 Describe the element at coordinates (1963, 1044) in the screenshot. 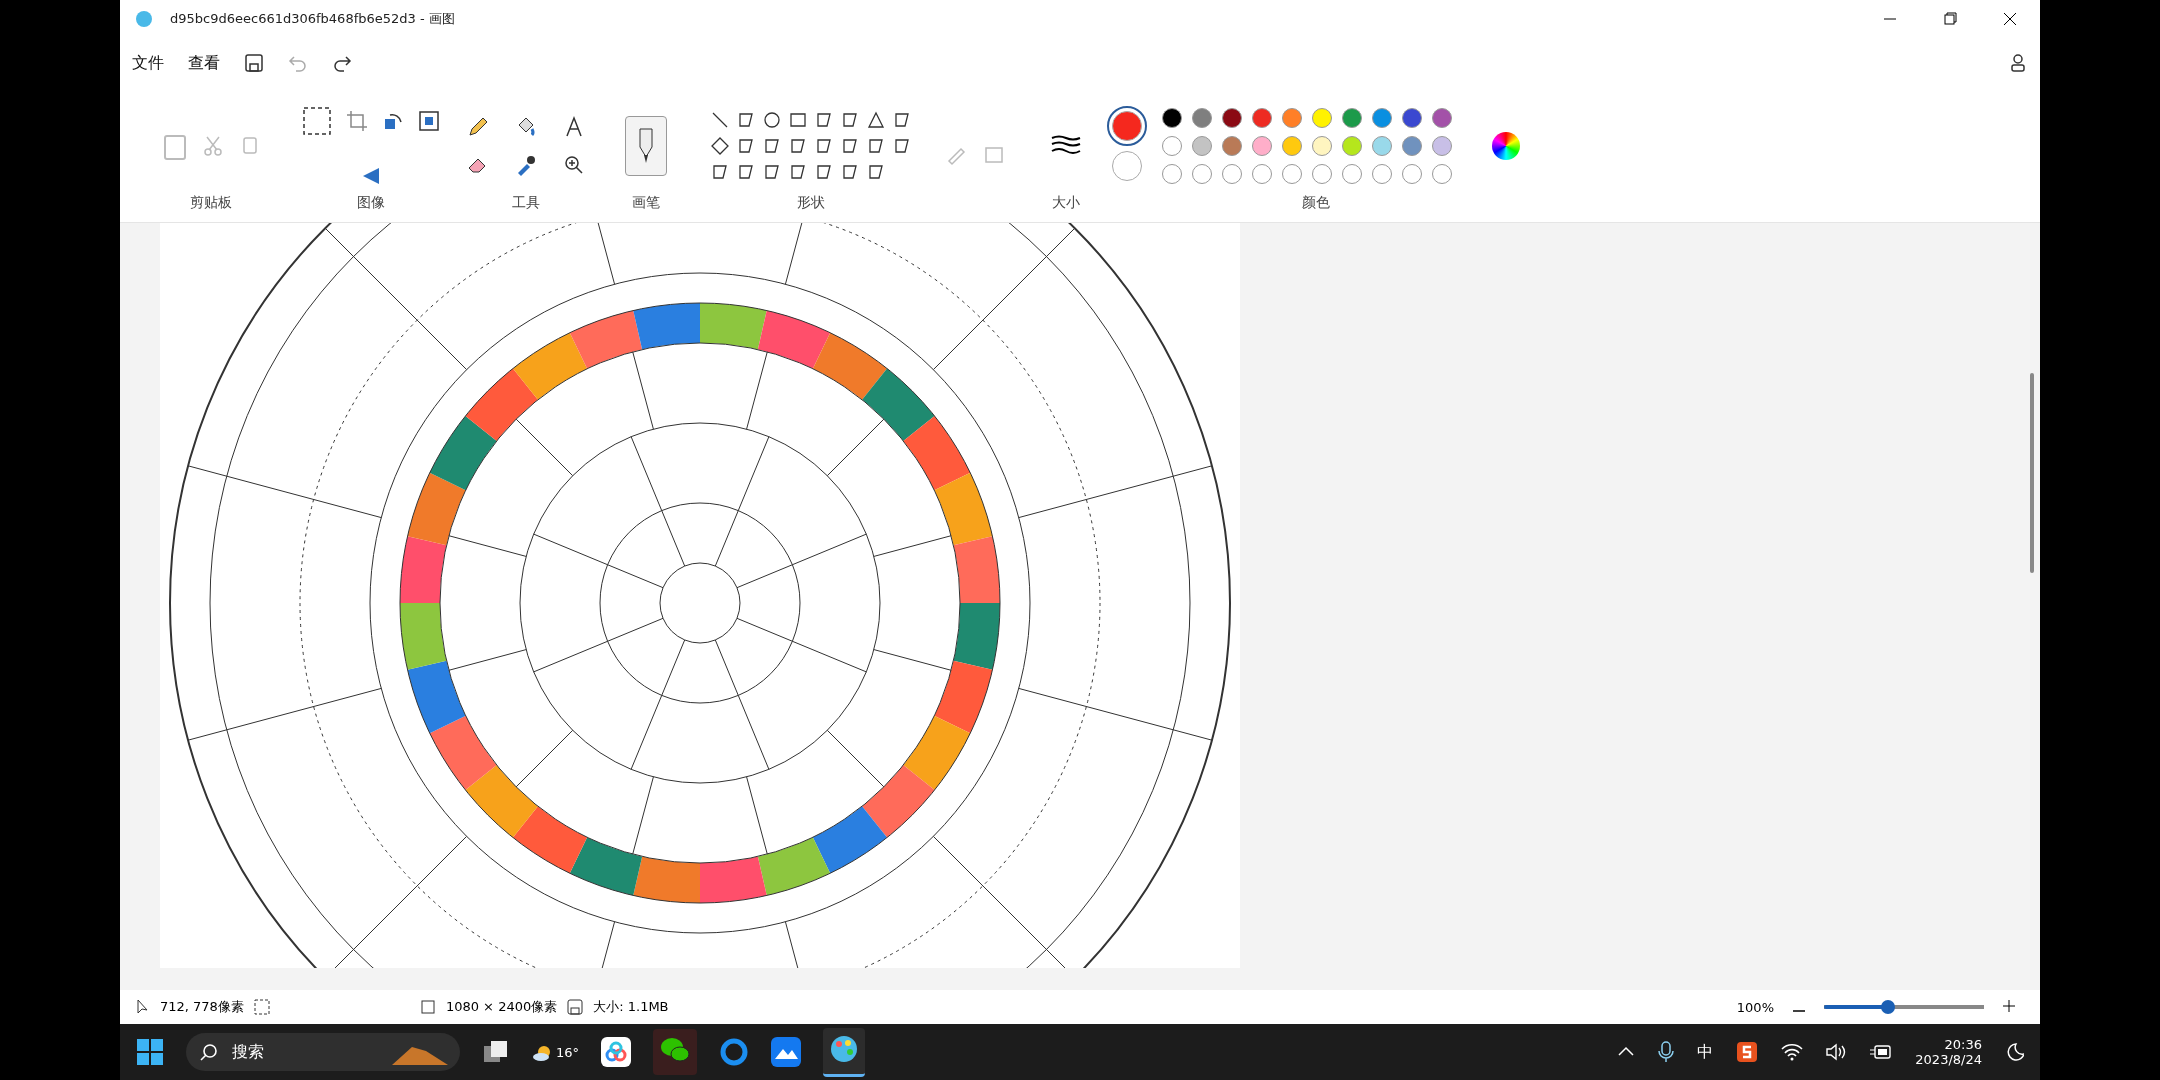

I see `clock-time: 20:36` at that location.